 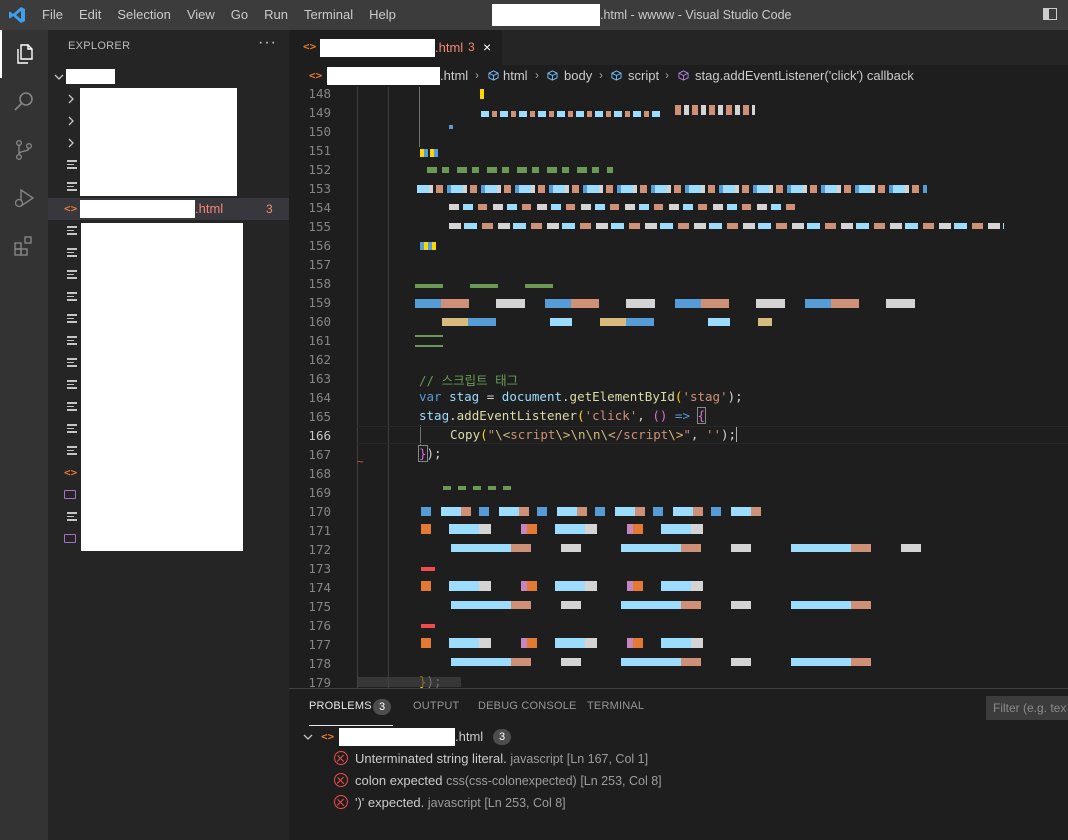 I want to click on line-number: 162, so click(x=319, y=359).